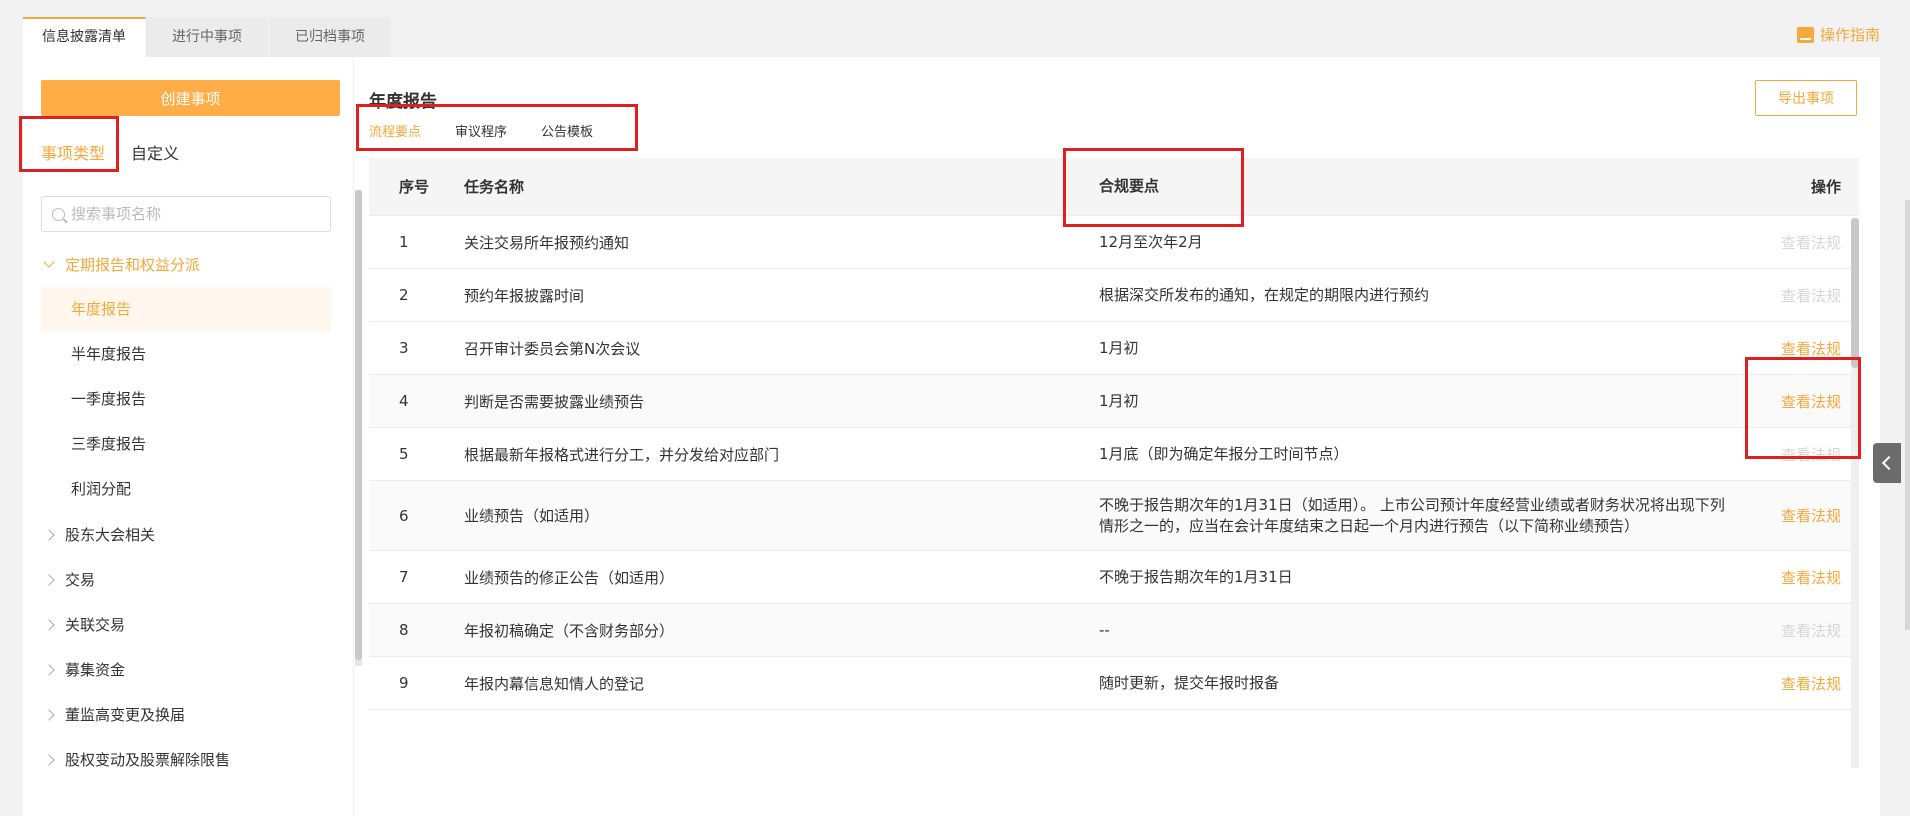 The width and height of the screenshot is (1910, 816). I want to click on tree-group-label: 募集资金, so click(95, 670).